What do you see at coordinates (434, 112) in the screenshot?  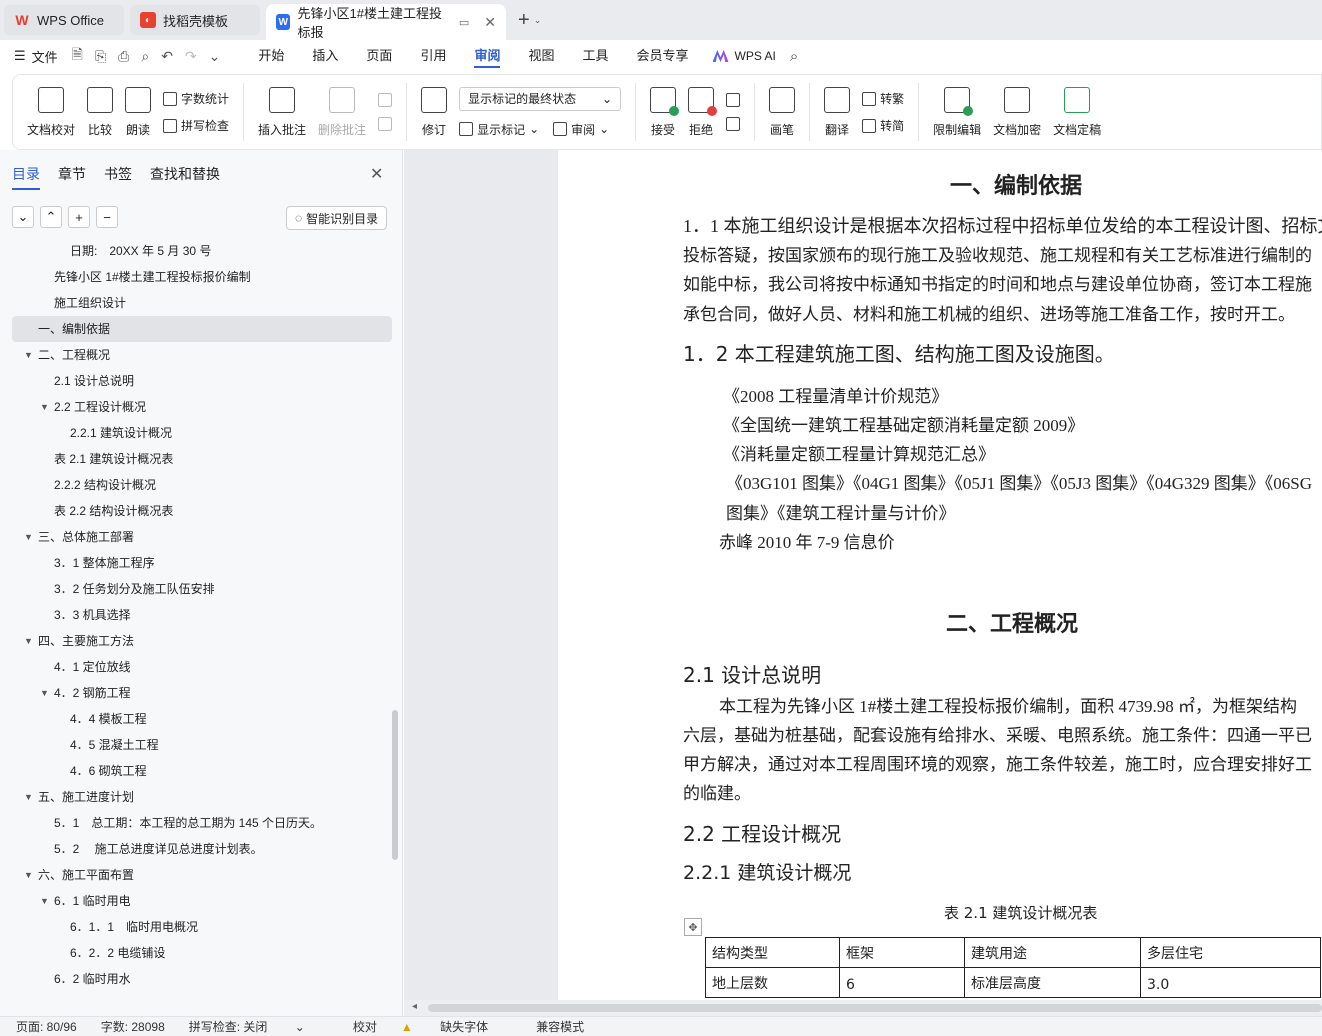 I see `track-changes-button: 修订` at bounding box center [434, 112].